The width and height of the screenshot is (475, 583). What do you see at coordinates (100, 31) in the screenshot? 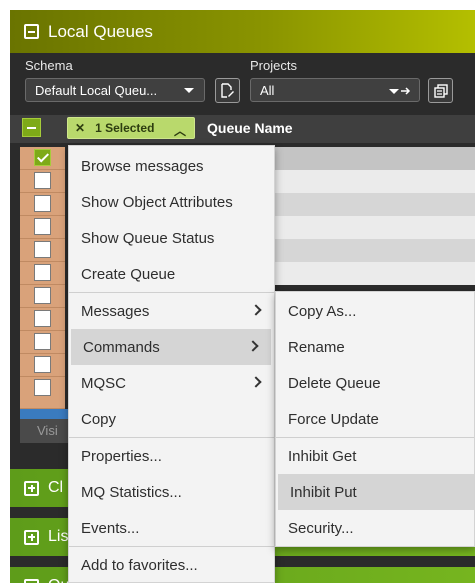
I see `panel-title: Local Queues` at bounding box center [100, 31].